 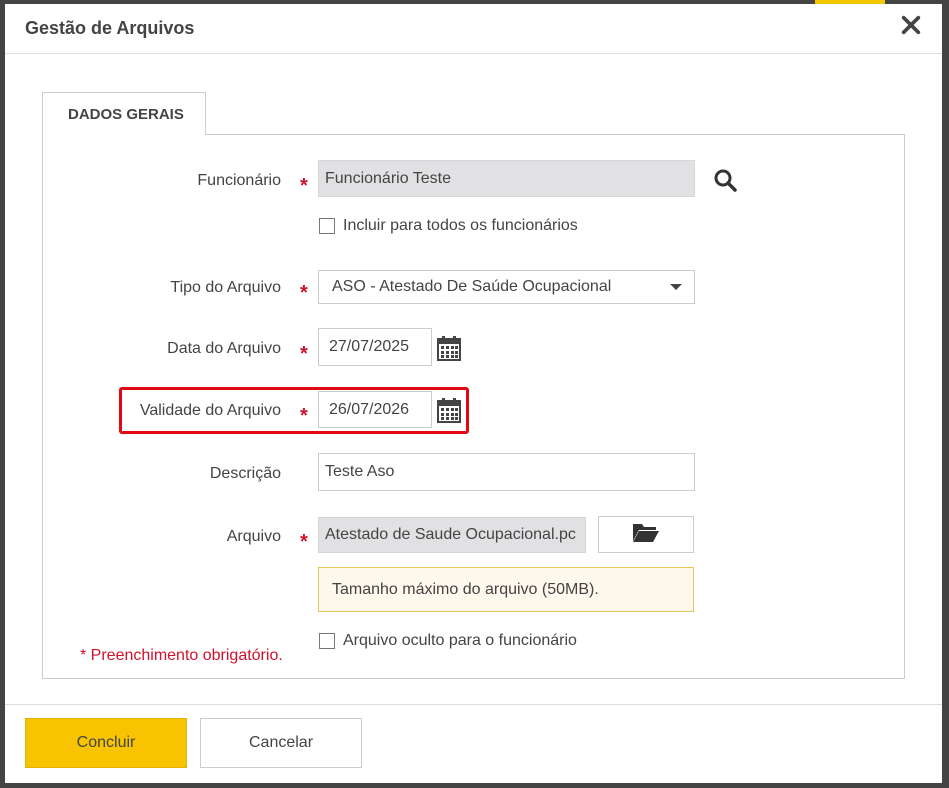 What do you see at coordinates (360, 471) in the screenshot?
I see `descricao-value: Teste Aso` at bounding box center [360, 471].